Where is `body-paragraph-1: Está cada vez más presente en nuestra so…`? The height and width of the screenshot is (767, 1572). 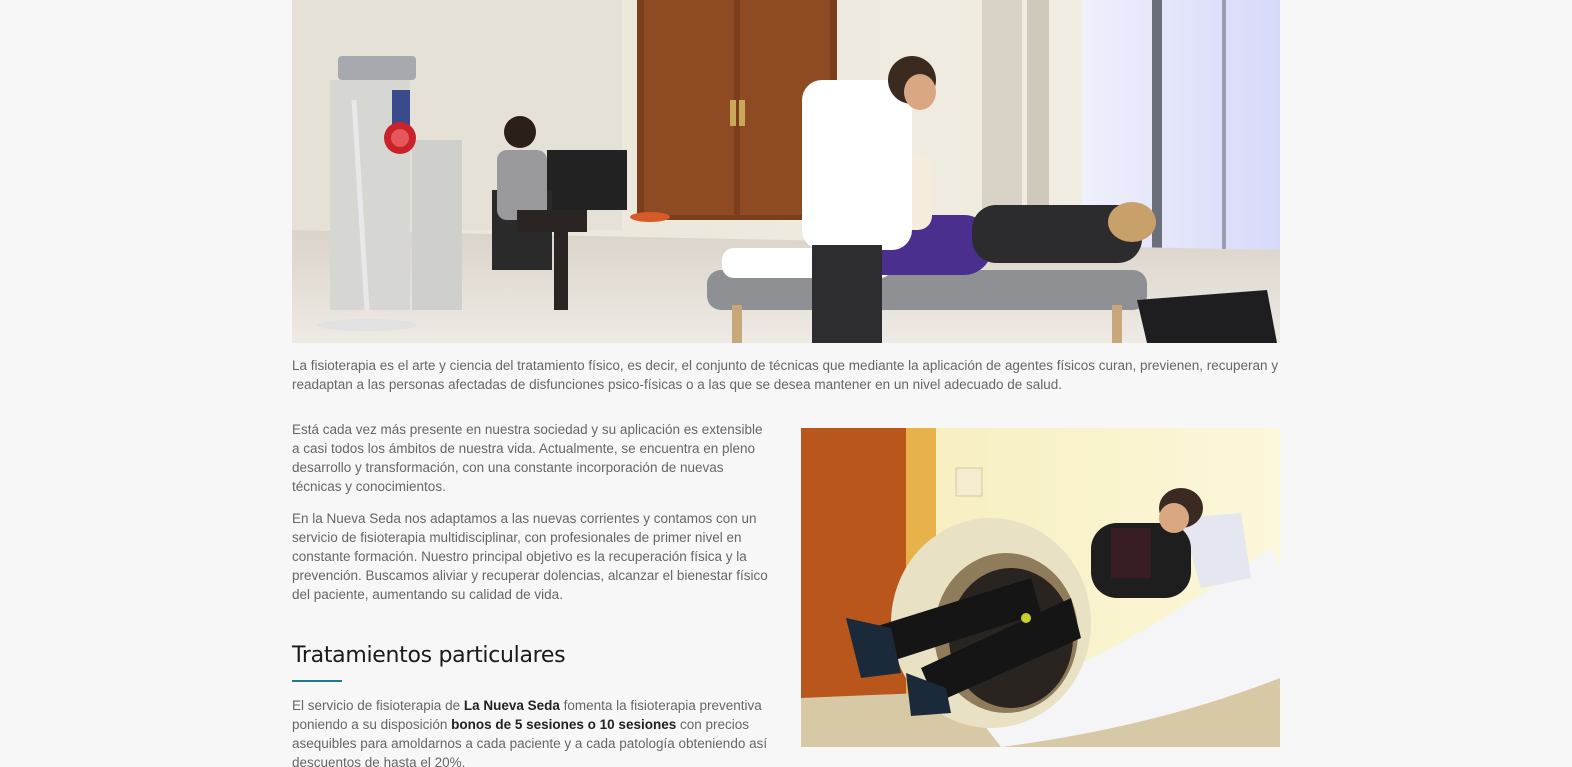 body-paragraph-1: Está cada vez más presente en nuestra so… is located at coordinates (527, 458).